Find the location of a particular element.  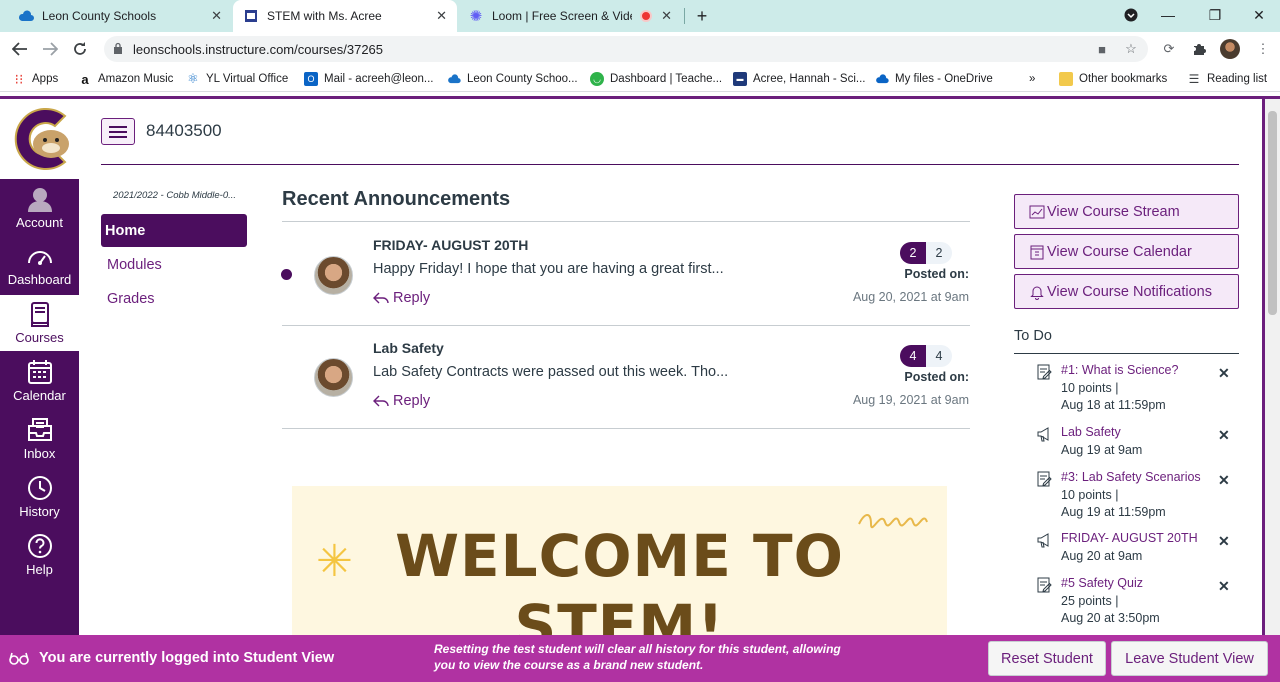

todo-due: Aug 19 at 11:59pm is located at coordinates (1113, 512).